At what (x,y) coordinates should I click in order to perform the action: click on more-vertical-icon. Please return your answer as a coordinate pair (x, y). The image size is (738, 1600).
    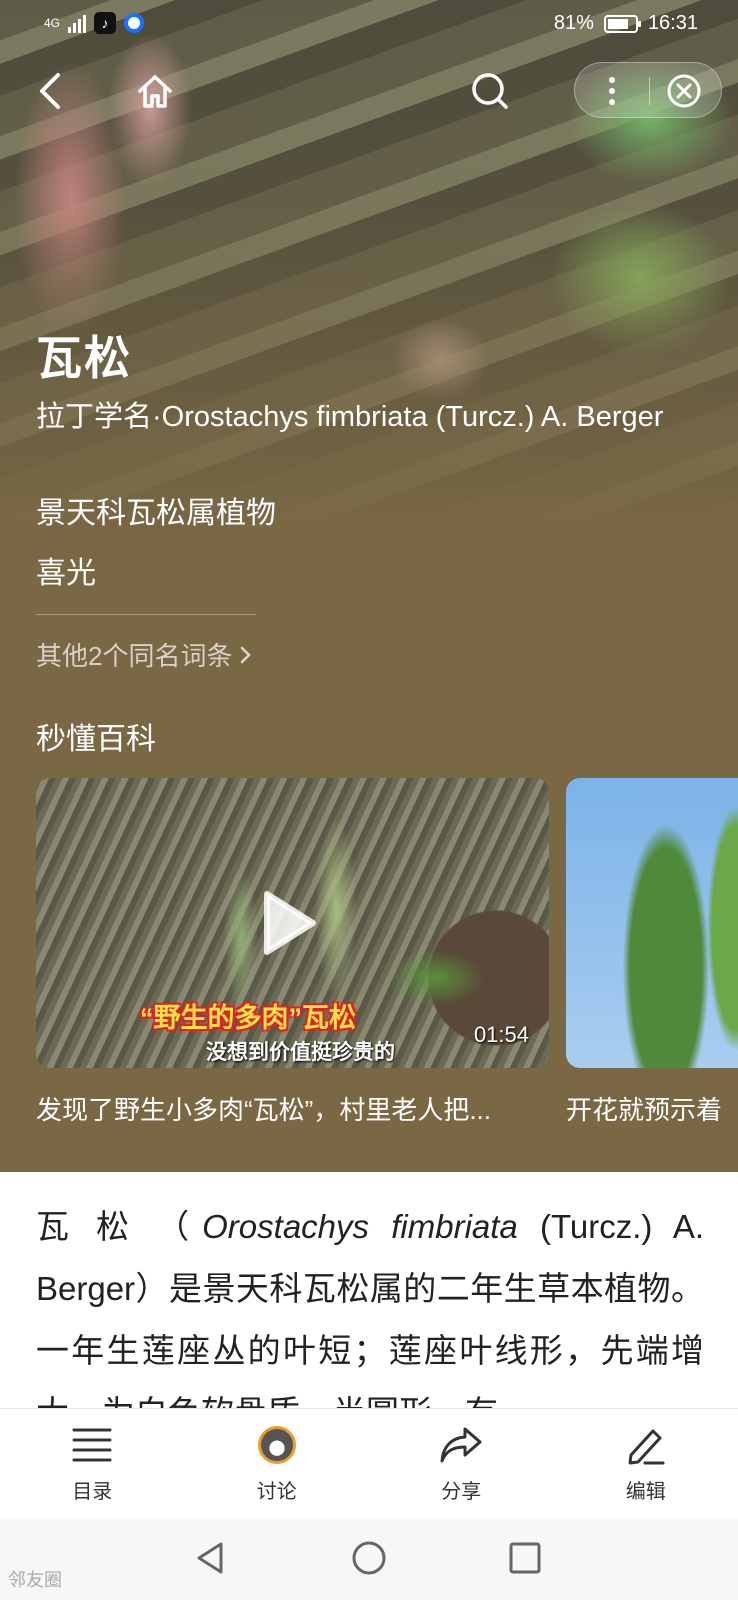
    Looking at the image, I should click on (612, 91).